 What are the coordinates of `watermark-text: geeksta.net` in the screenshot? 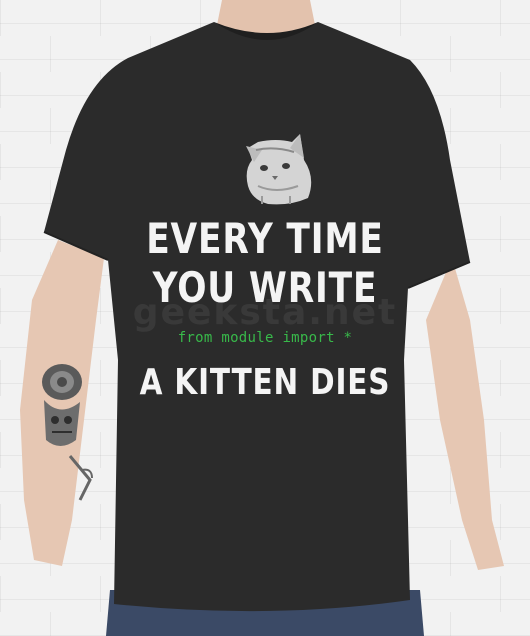 It's located at (265, 312).